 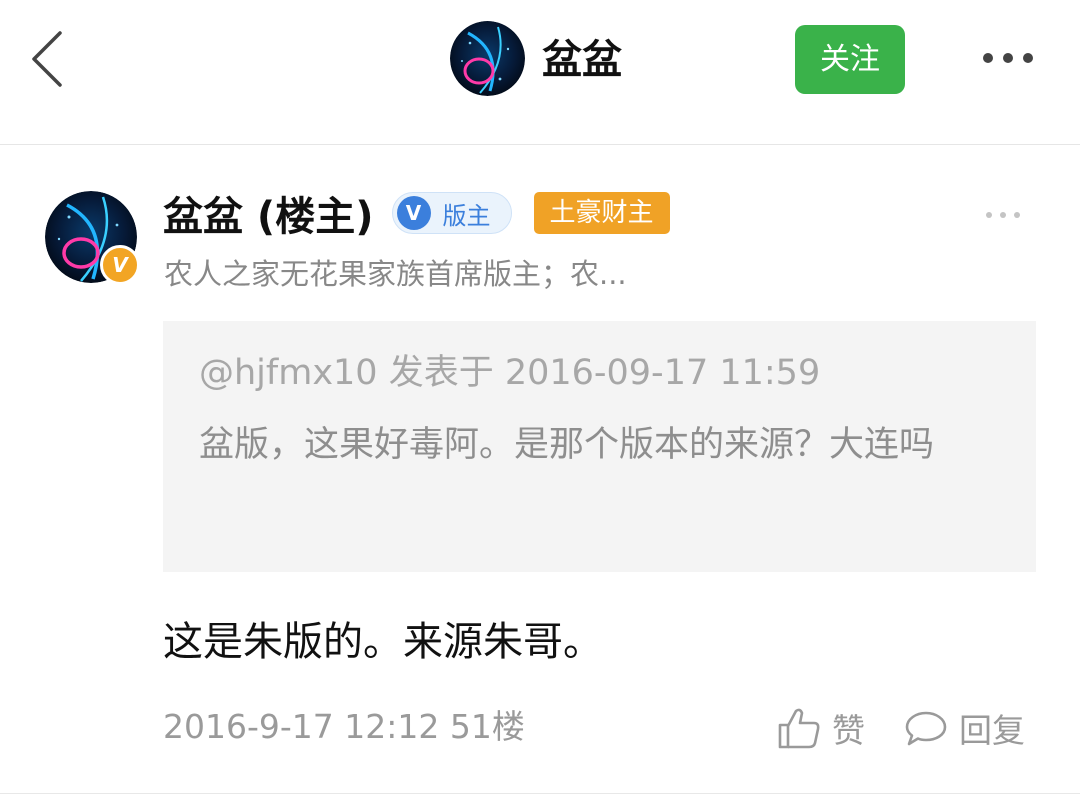 I want to click on verified-v-icon: V, so click(x=413, y=213).